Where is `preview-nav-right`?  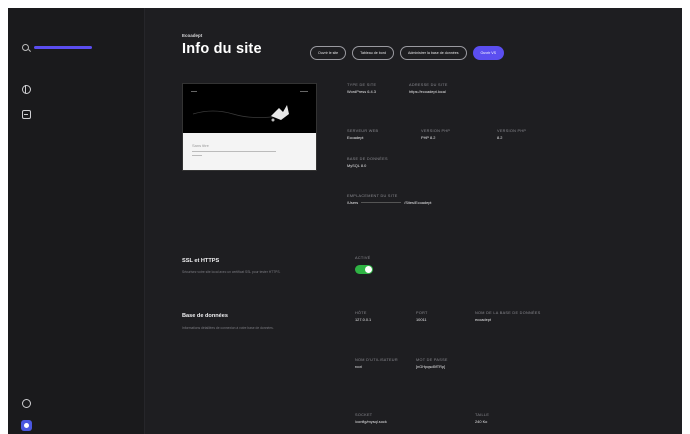
preview-nav-right is located at coordinates (304, 91).